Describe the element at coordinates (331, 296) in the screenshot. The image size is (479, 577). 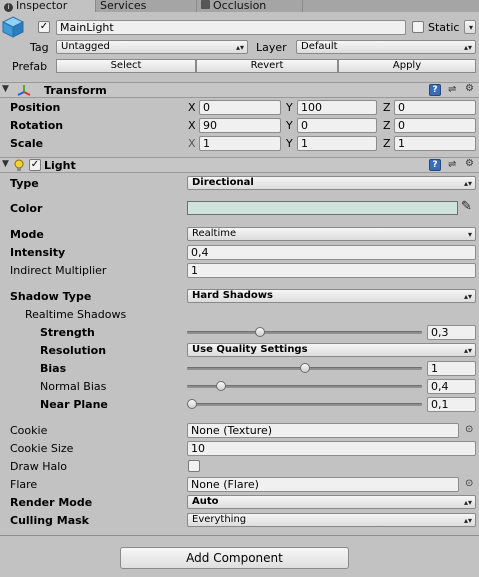
I see `shadow-type-dropdown: Hard Shadows ▴▾` at that location.